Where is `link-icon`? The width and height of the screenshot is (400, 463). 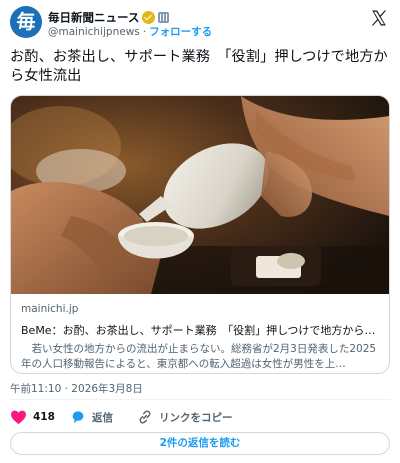
link-icon is located at coordinates (145, 417).